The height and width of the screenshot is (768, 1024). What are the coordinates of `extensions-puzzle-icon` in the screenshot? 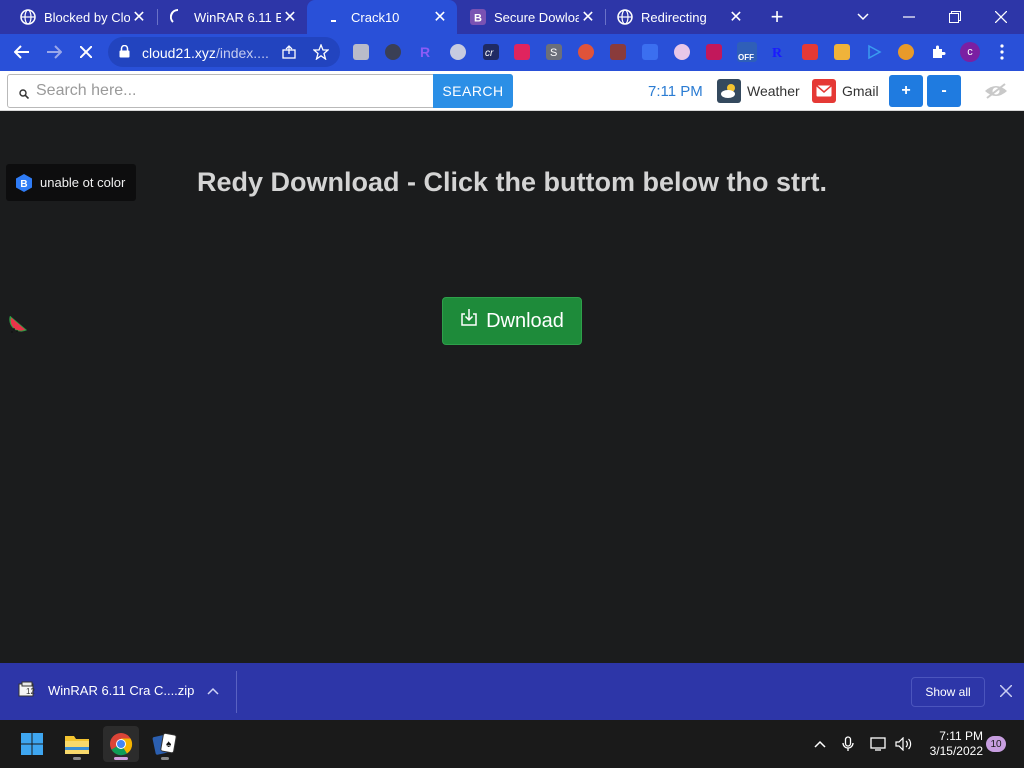 It's located at (938, 52).